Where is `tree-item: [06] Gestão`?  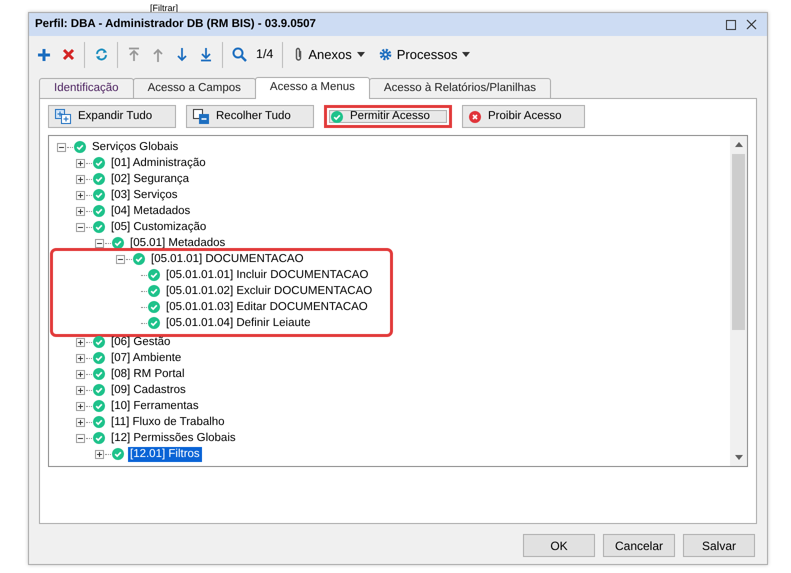
tree-item: [06] Gestão is located at coordinates (140, 342).